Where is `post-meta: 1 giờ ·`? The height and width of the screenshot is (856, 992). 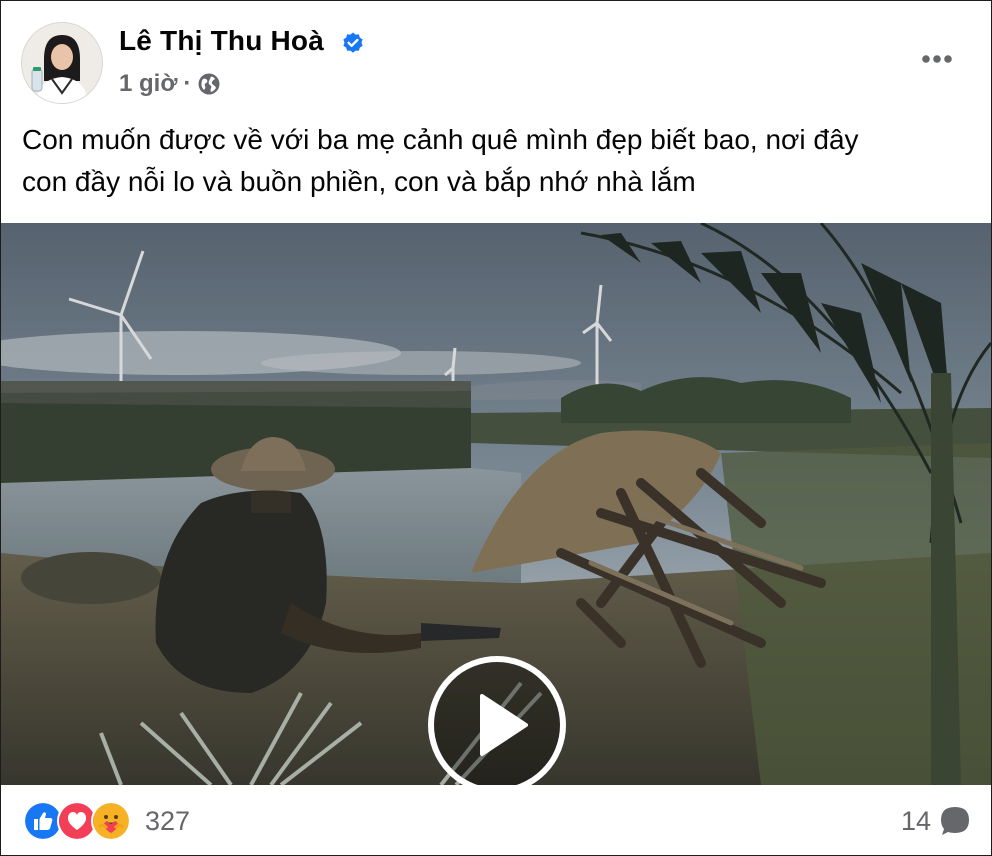
post-meta: 1 giờ · is located at coordinates (170, 84).